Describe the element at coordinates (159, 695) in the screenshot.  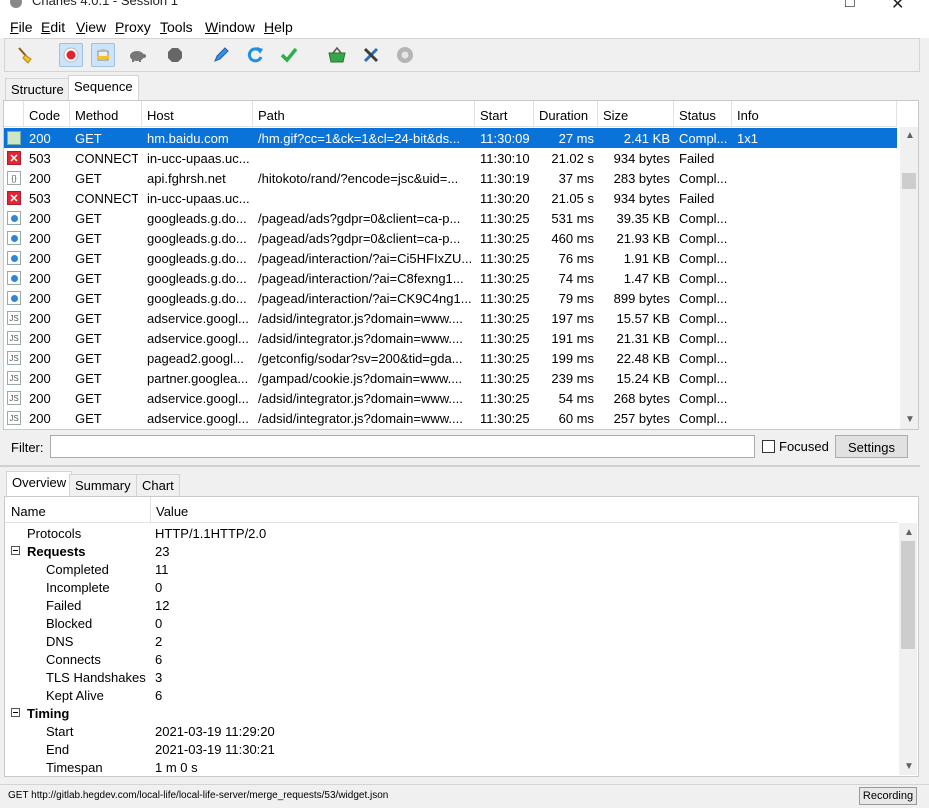
I see `overview-value: 6` at that location.